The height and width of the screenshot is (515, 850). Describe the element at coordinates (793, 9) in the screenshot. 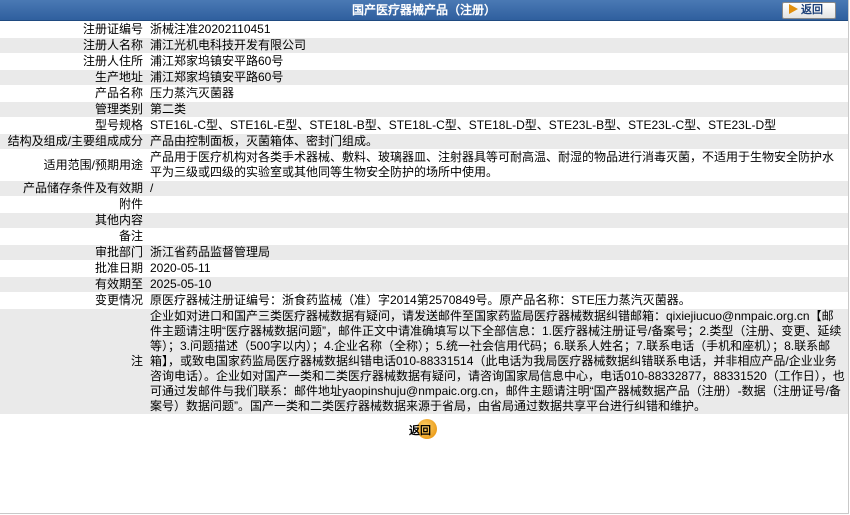

I see `arrow-right-icon` at that location.